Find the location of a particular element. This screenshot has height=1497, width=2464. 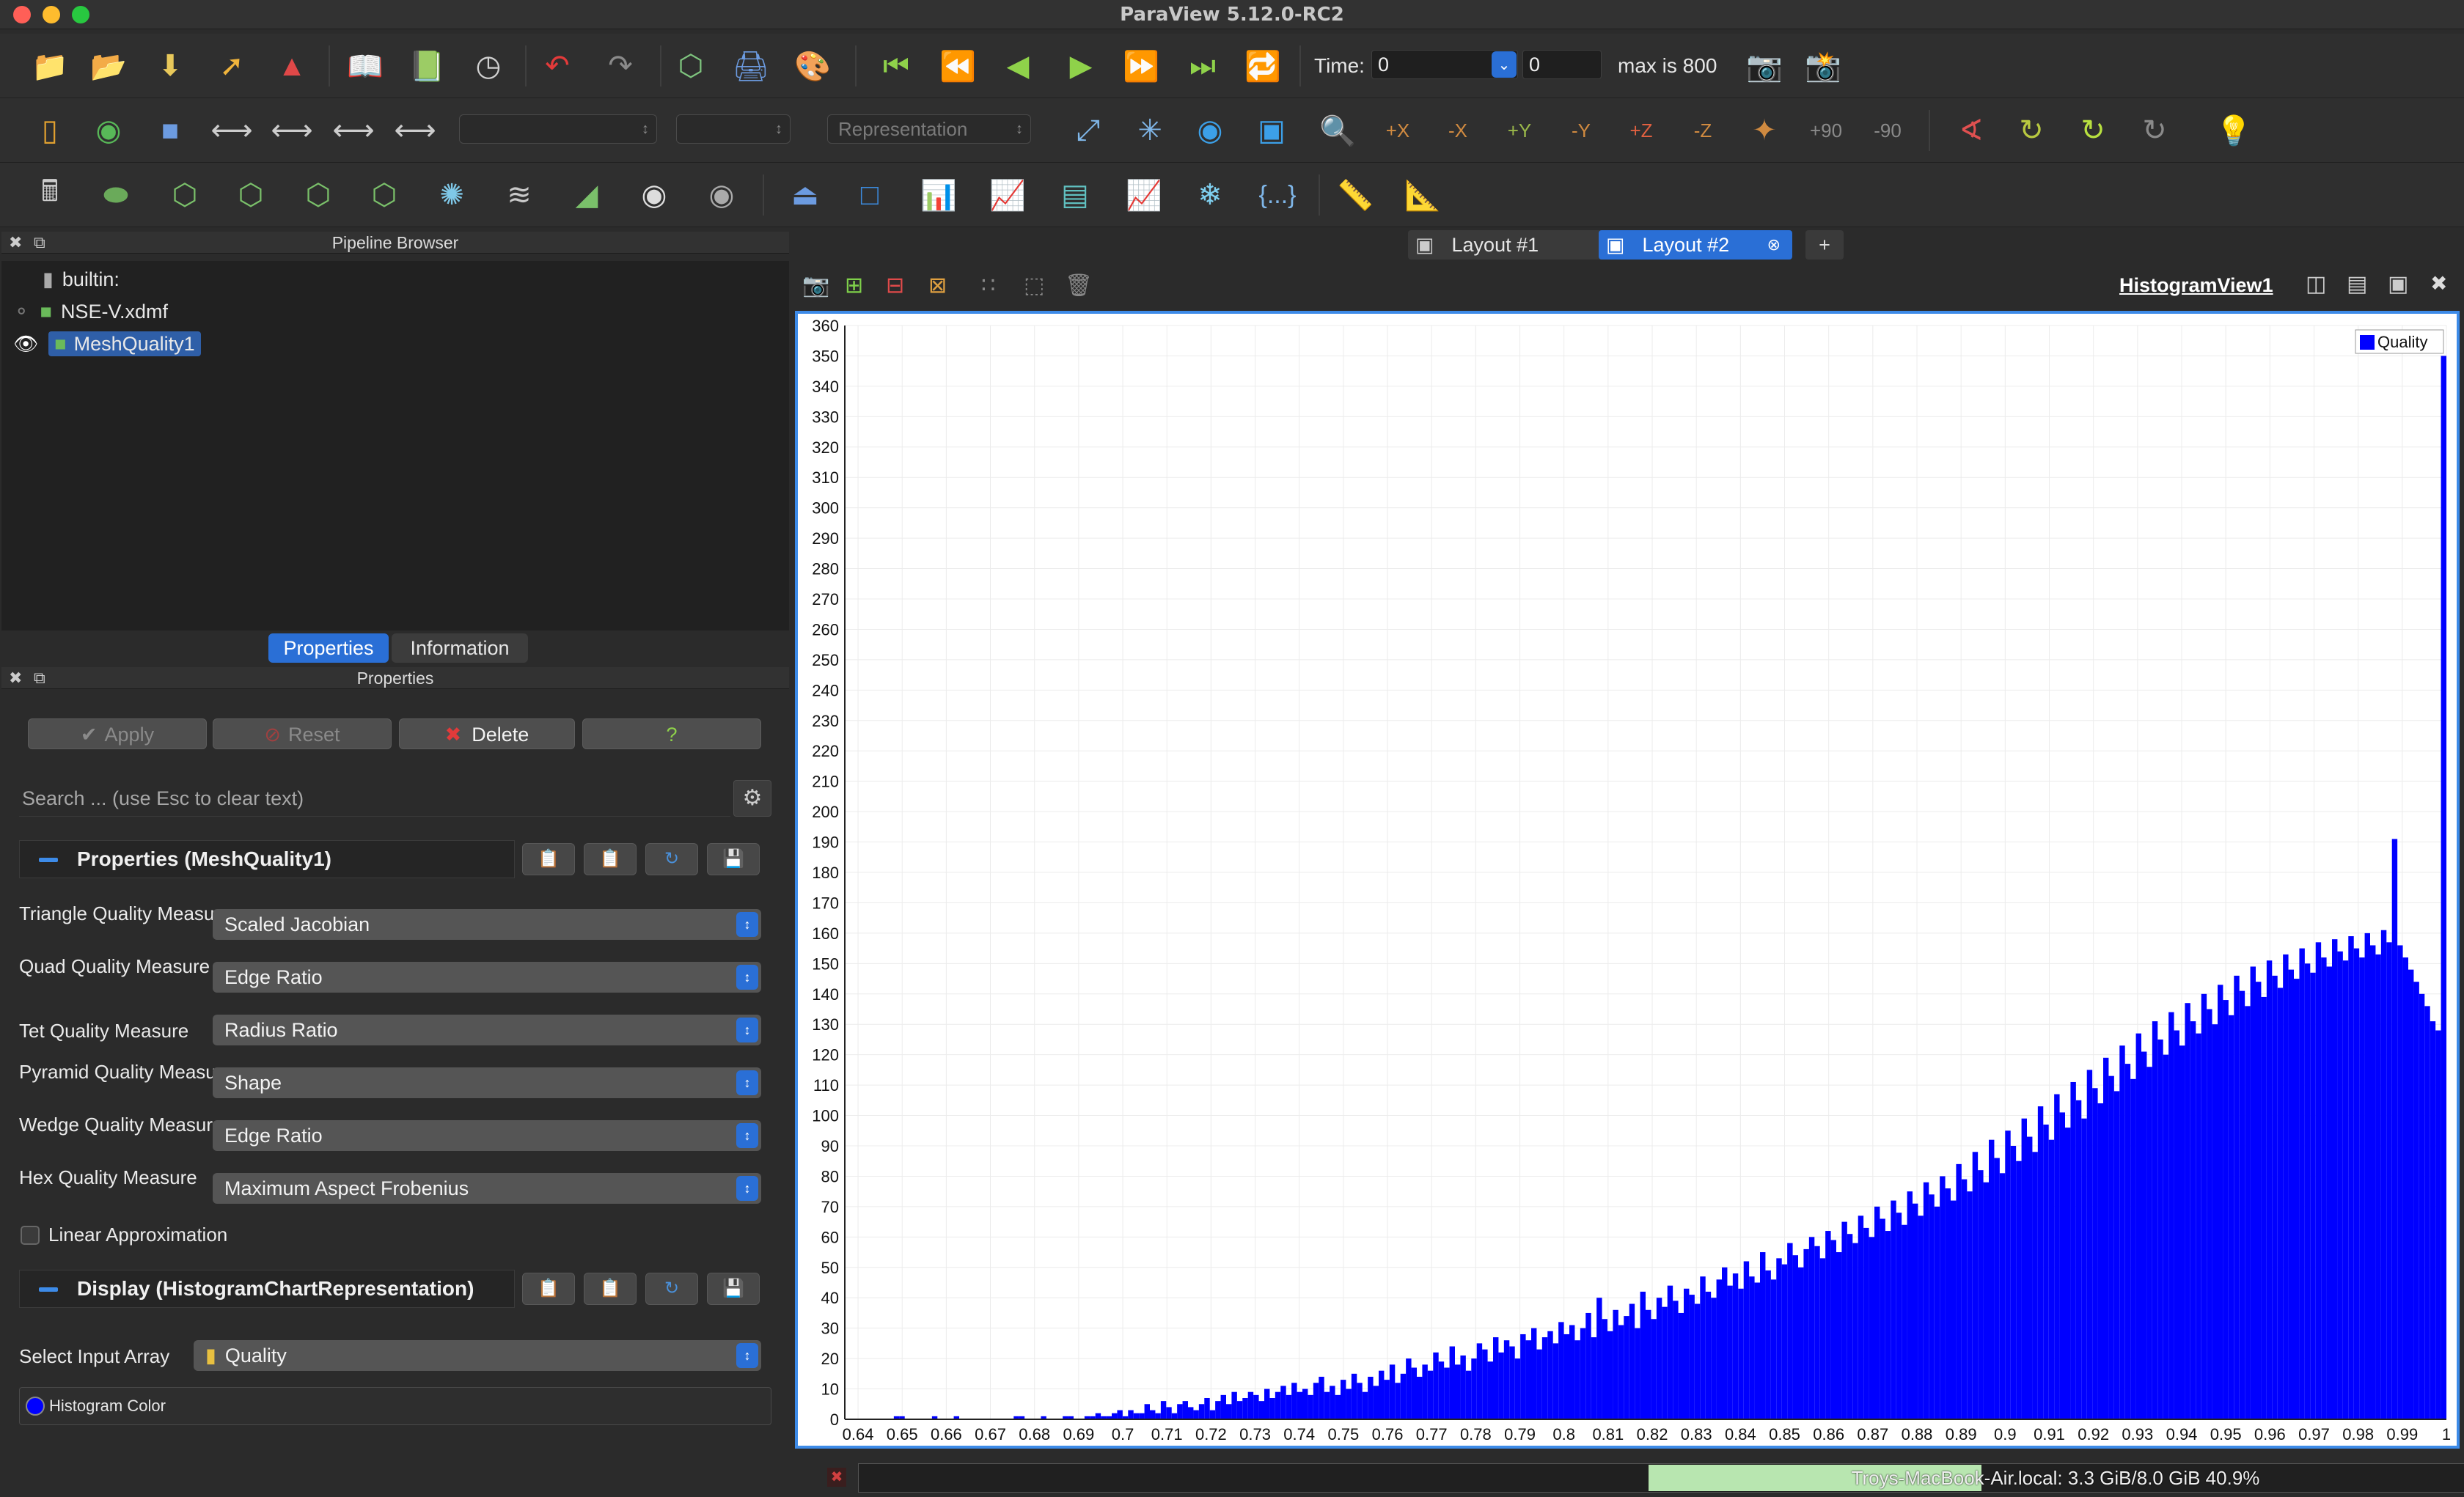

minimize-window-button is located at coordinates (51, 14).